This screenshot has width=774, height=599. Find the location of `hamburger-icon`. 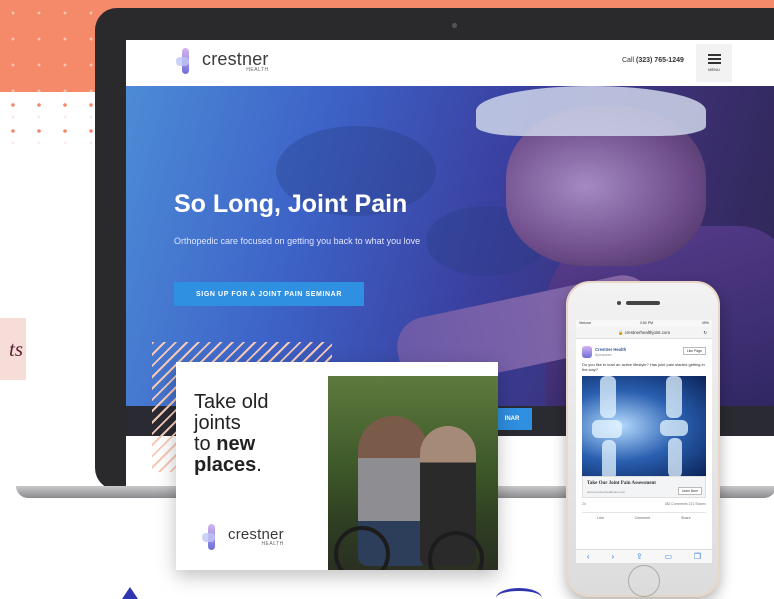

hamburger-icon is located at coordinates (714, 59).